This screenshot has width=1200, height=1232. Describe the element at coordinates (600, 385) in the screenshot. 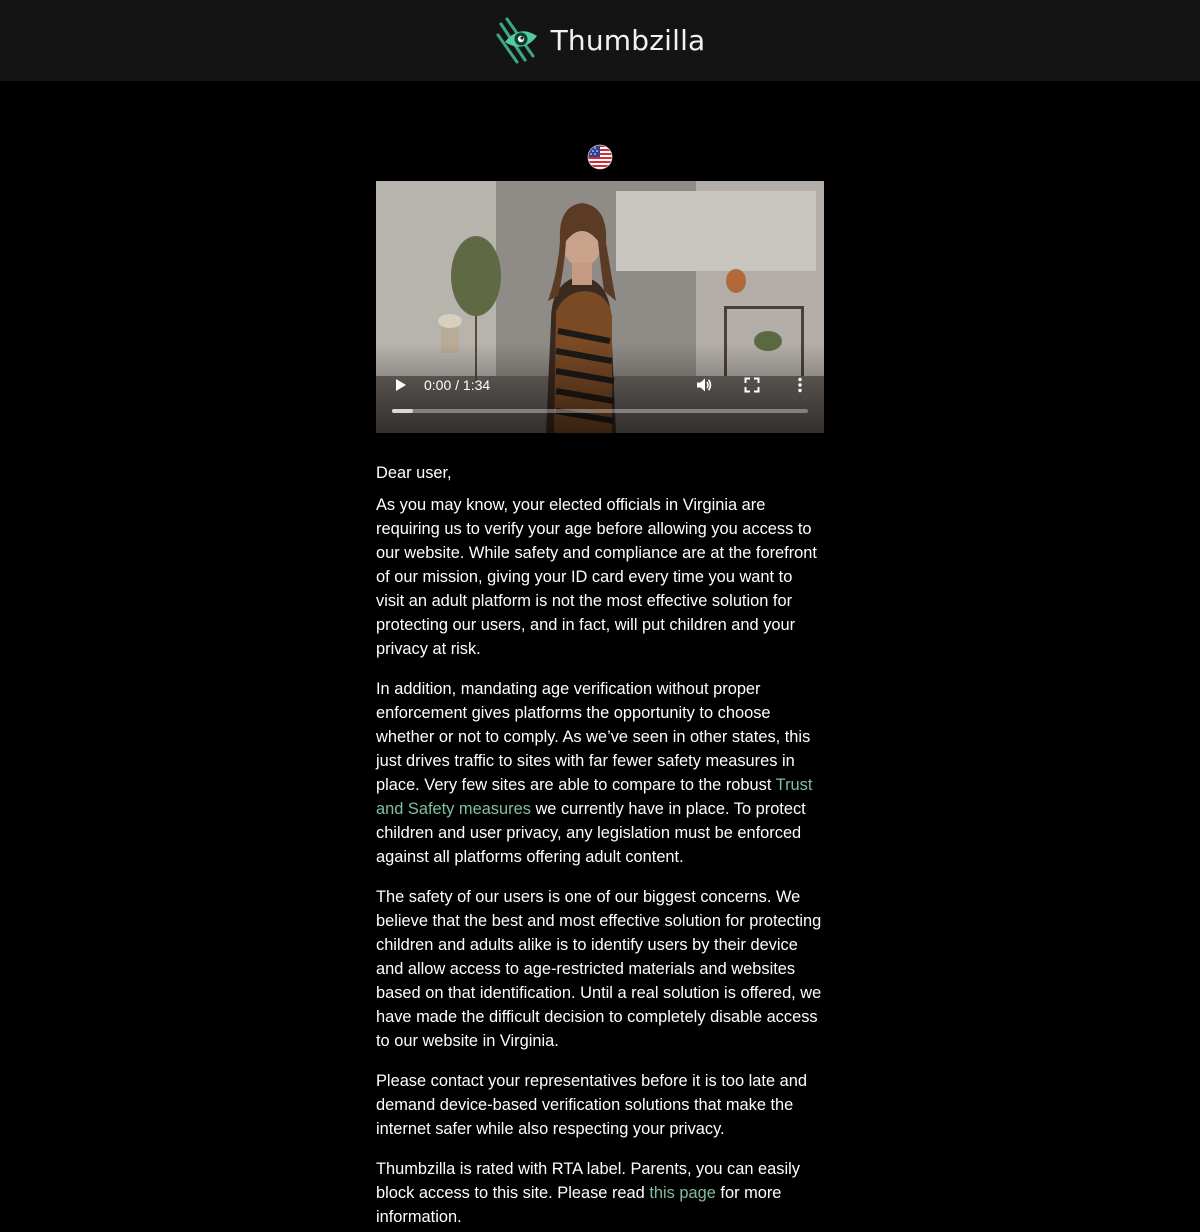

I see `video-controls: 0:00 / 1:34` at that location.